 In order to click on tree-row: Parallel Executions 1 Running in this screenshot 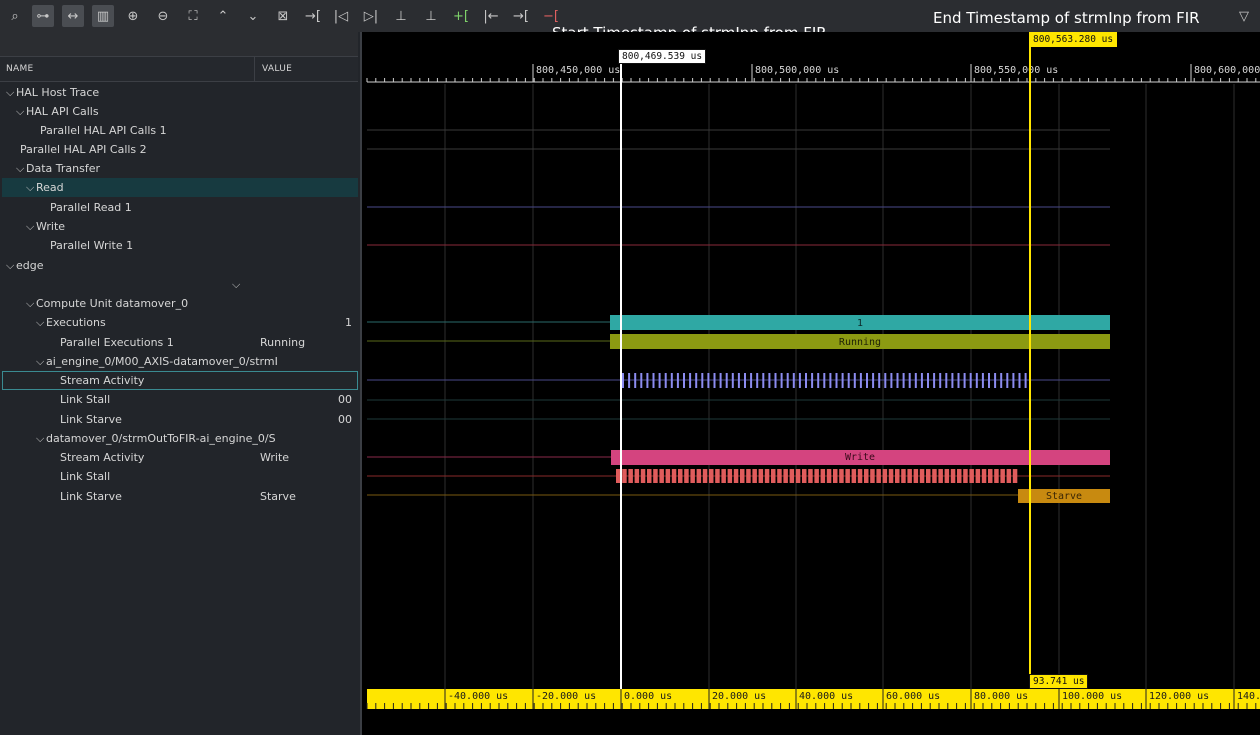, I will do `click(180, 342)`.